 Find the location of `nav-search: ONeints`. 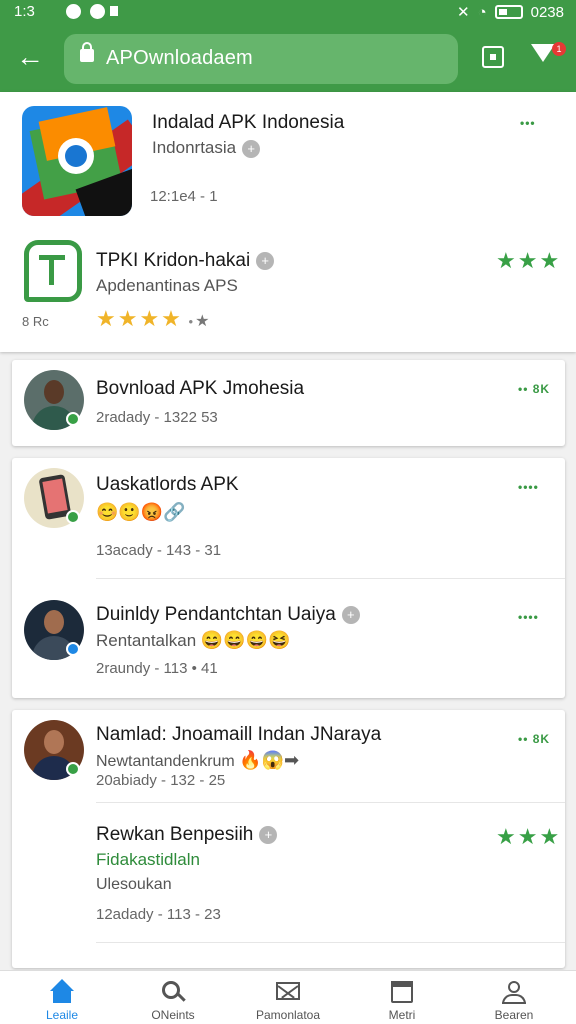

nav-search: ONeints is located at coordinates (173, 997).